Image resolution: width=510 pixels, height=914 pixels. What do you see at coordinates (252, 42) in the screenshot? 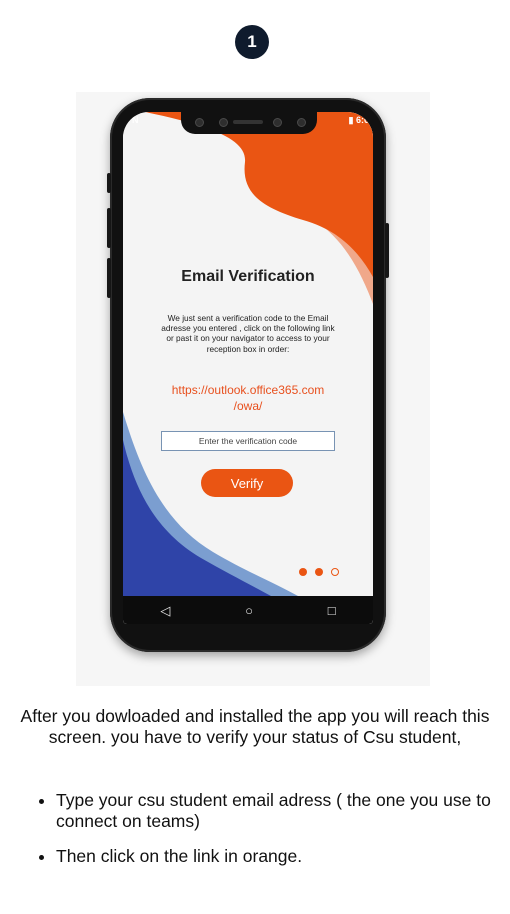
I see `step-number-badge: 1` at bounding box center [252, 42].